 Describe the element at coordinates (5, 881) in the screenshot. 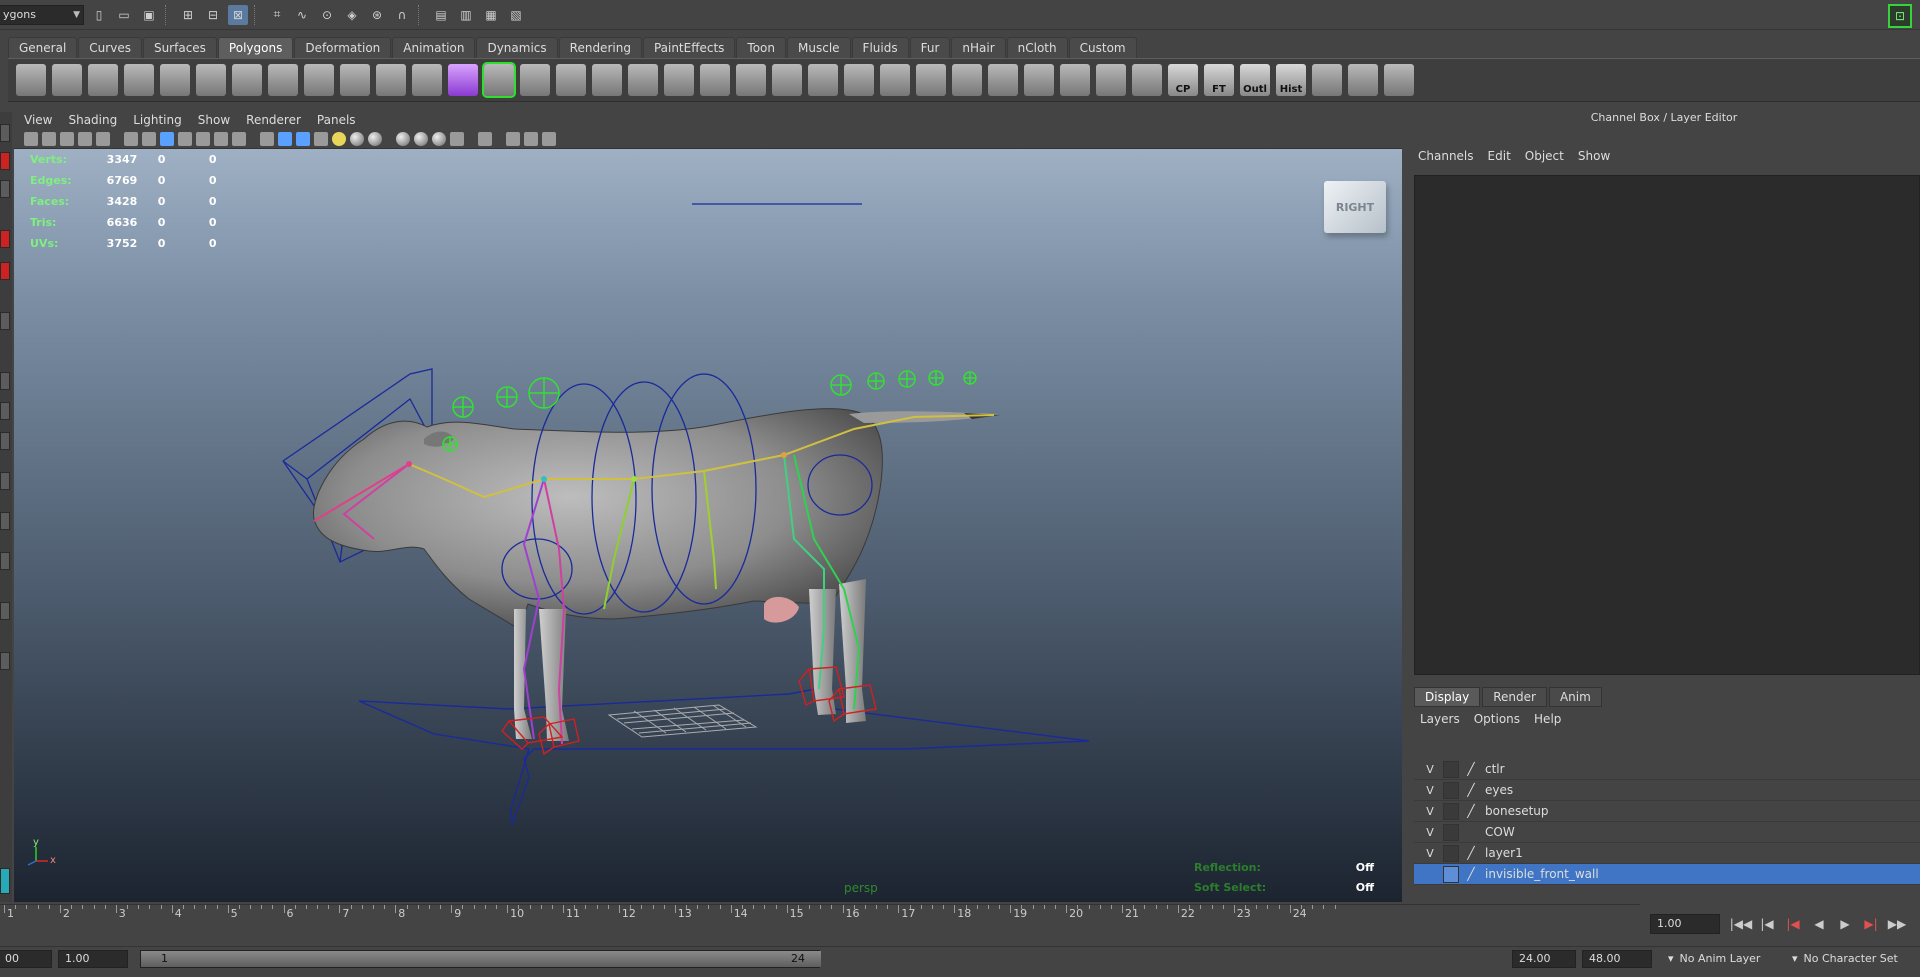

I see `panel-toggle-icon` at that location.